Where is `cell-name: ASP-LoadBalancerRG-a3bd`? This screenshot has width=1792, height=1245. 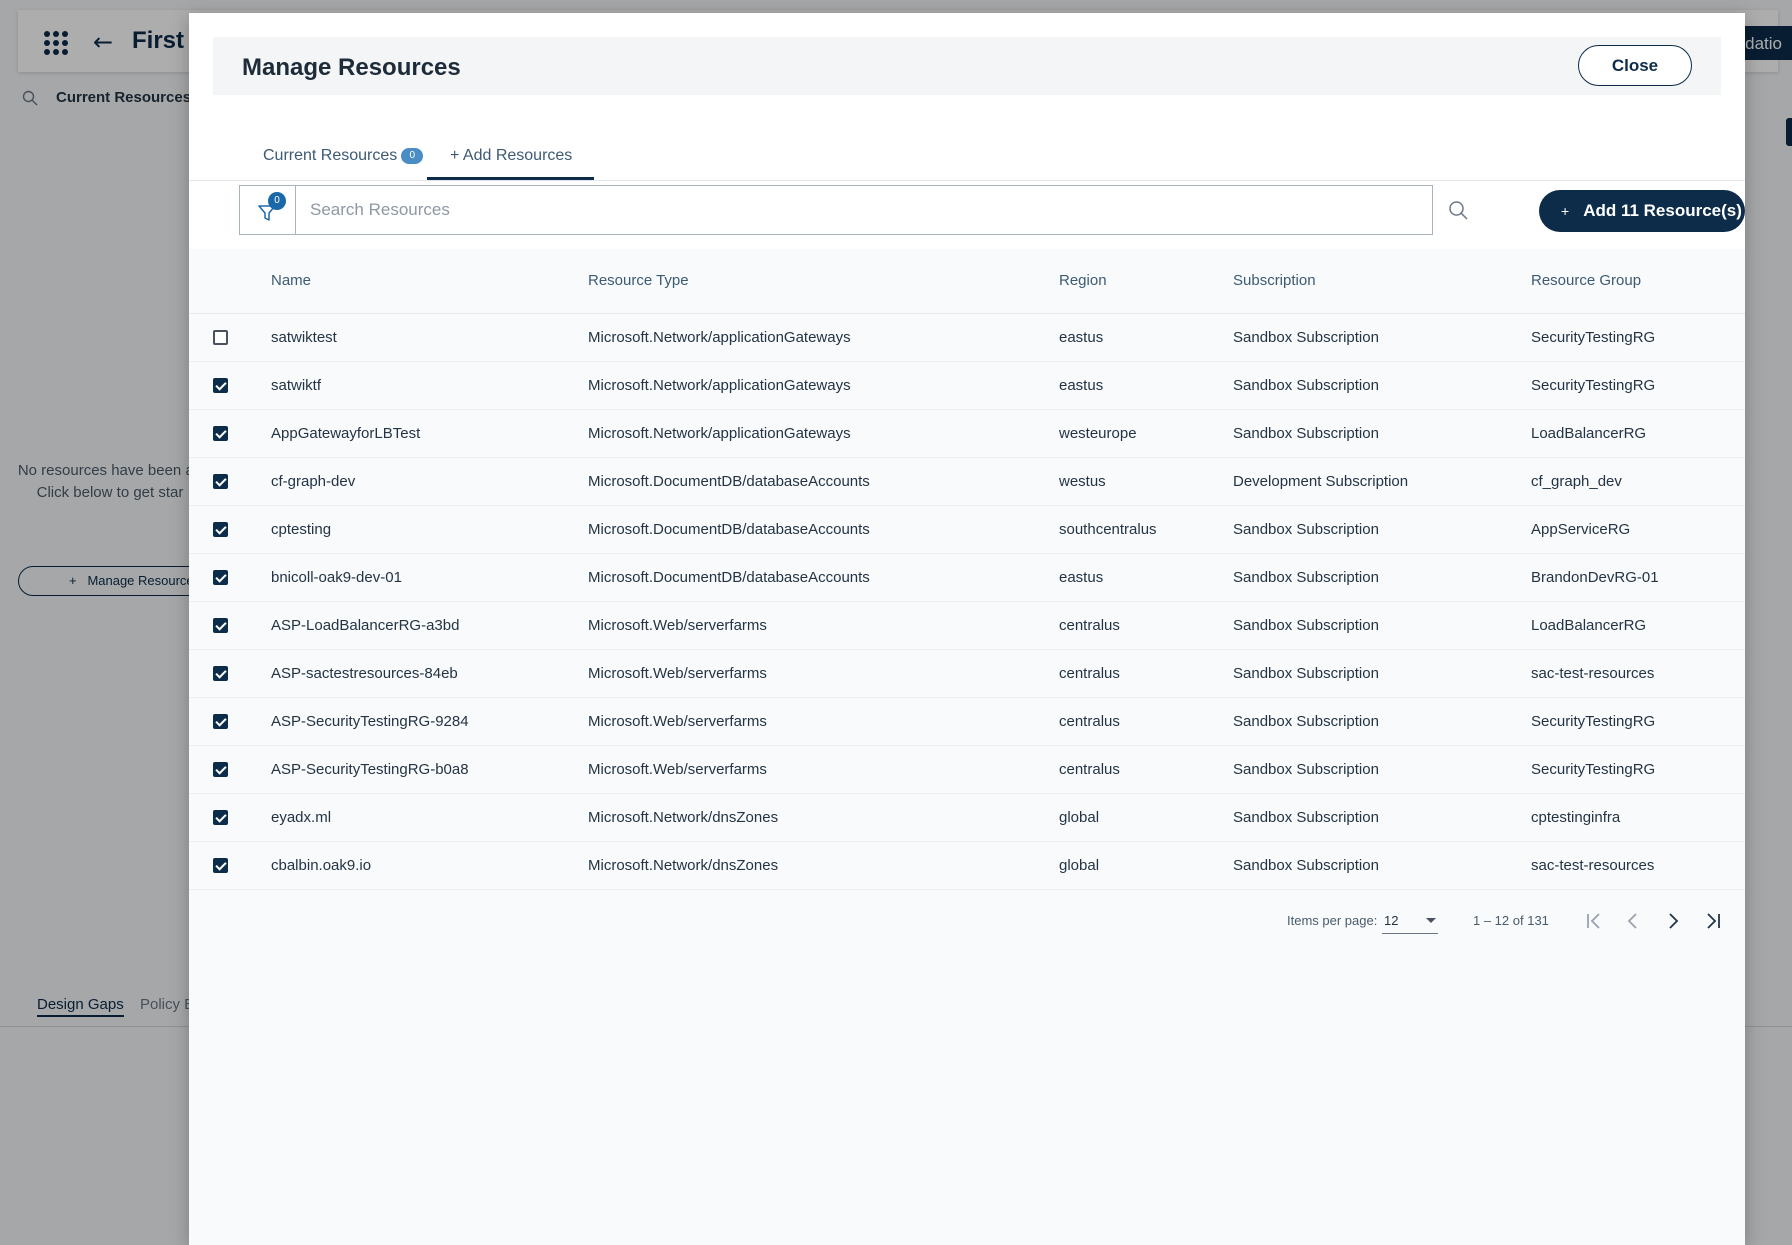
cell-name: ASP-LoadBalancerRG-a3bd is located at coordinates (429, 625).